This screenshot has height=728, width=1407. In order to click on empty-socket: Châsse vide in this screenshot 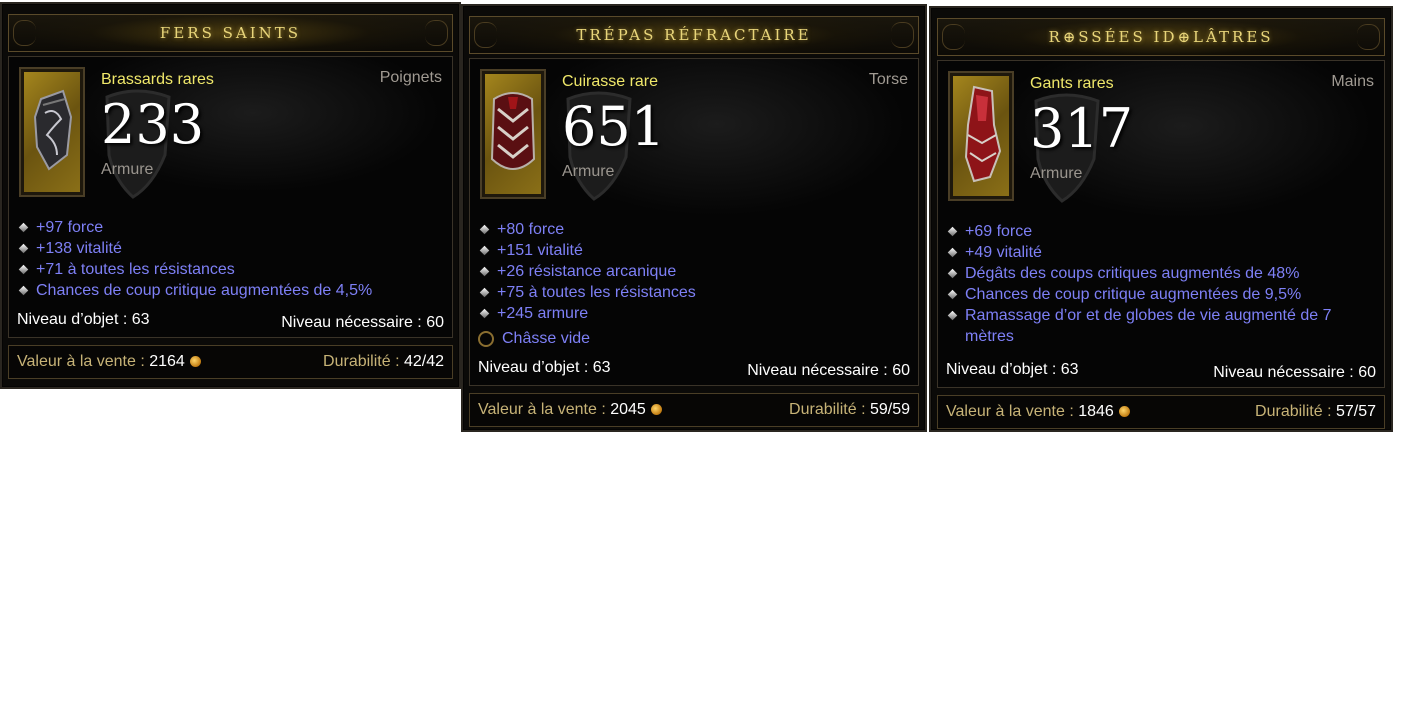, I will do `click(694, 339)`.